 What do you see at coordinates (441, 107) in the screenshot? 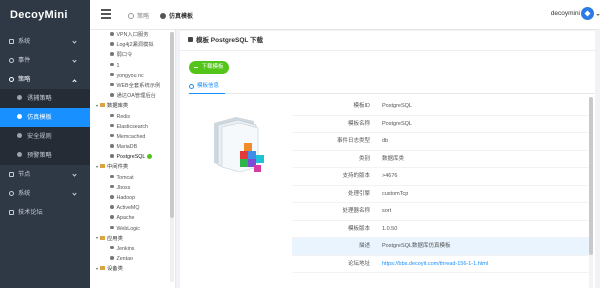
I see `info-row: 模板ID PostgreSQL` at bounding box center [441, 107].